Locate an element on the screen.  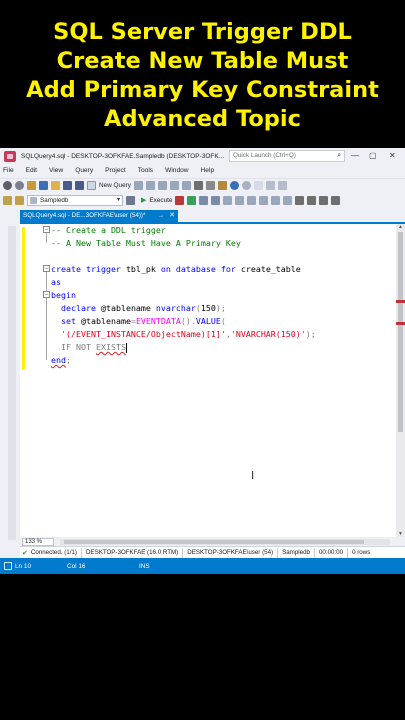
results-grid-icon is located at coordinates (276, 200).